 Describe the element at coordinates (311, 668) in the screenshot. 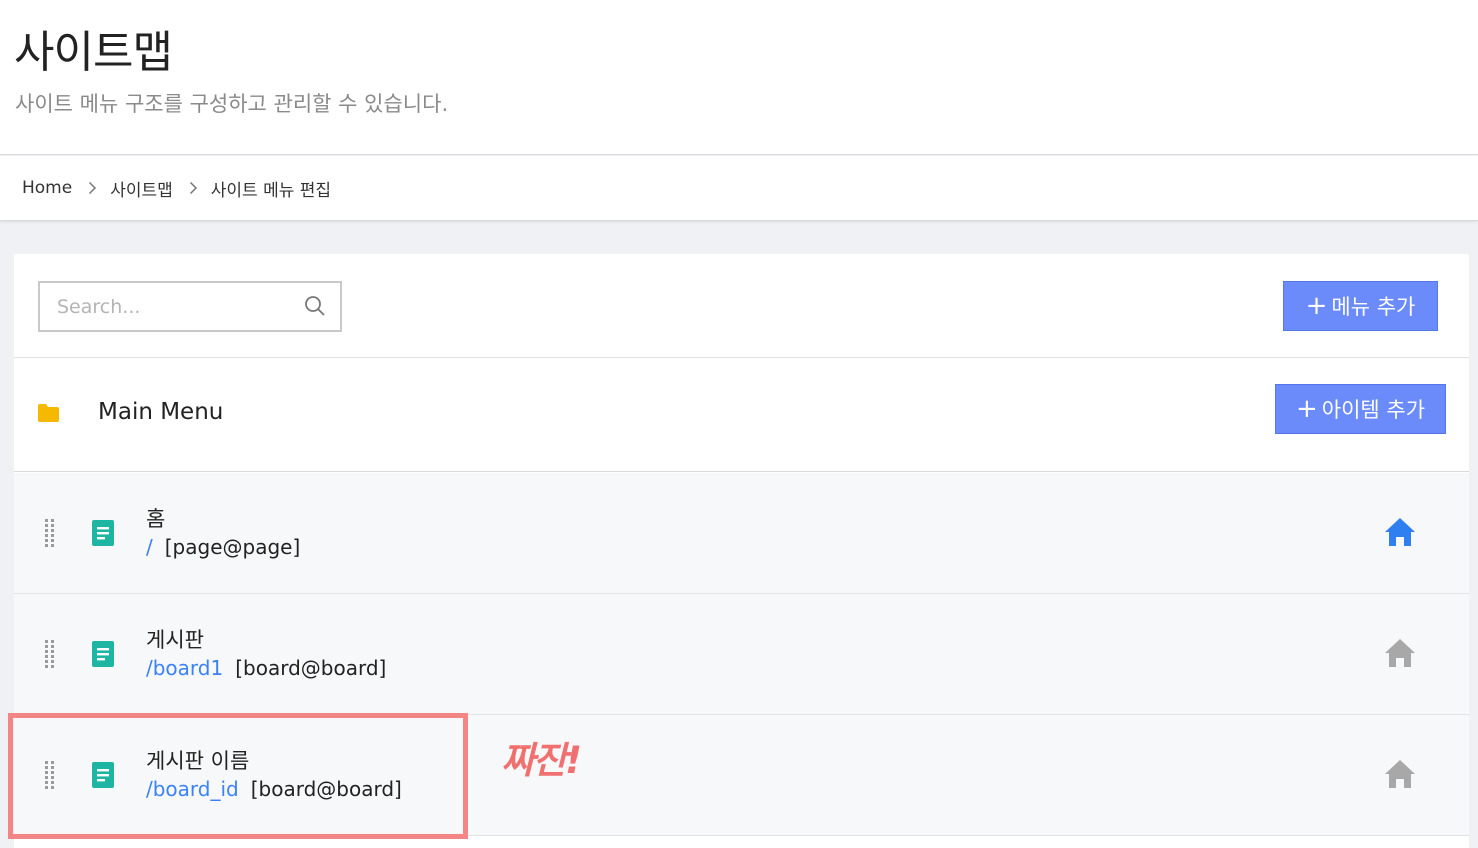

I see `menu-item-module: [board@board]` at that location.